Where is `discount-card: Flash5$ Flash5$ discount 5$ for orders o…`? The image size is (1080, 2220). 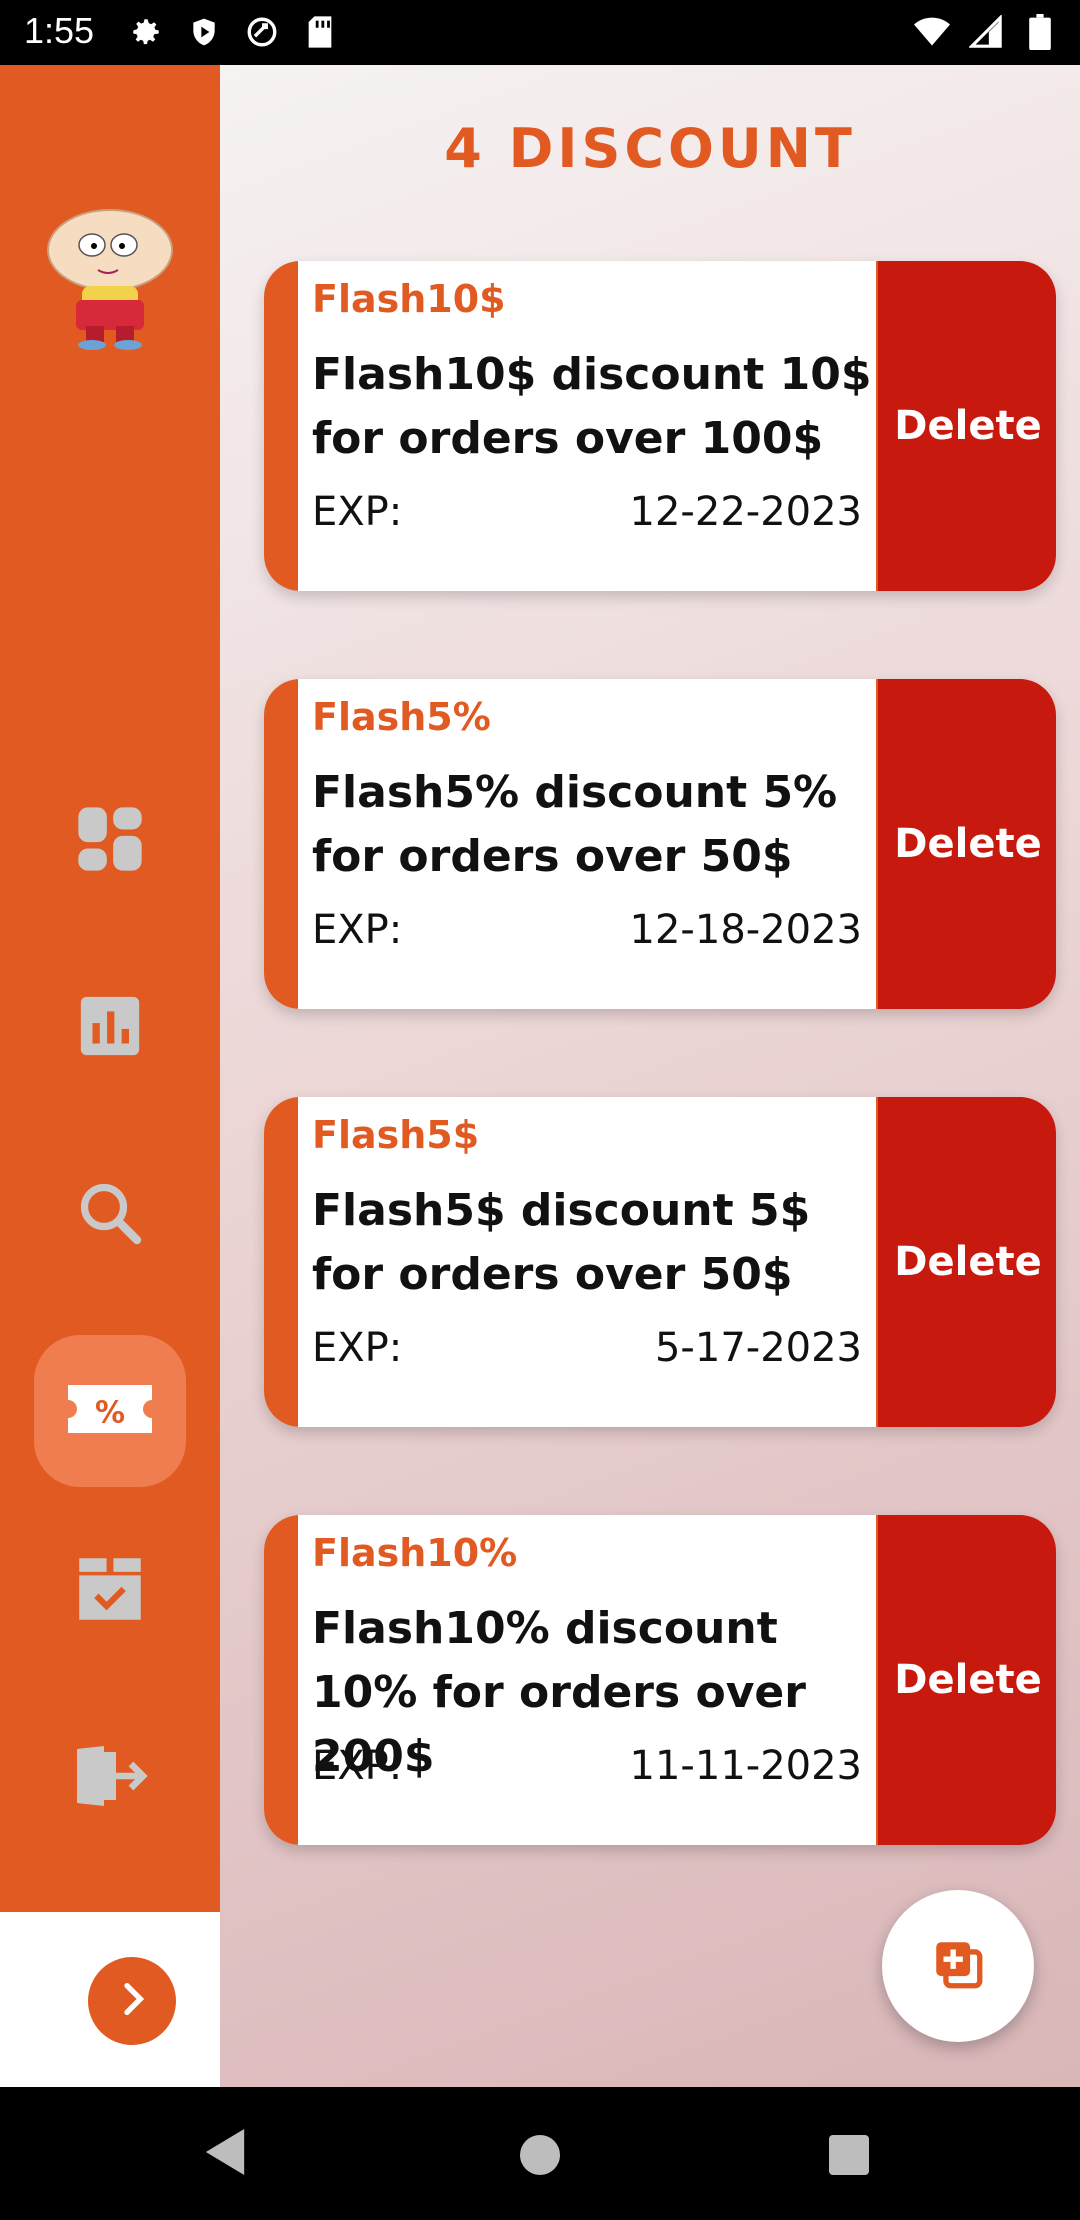 discount-card: Flash5$ Flash5$ discount 5$ for orders o… is located at coordinates (660, 1262).